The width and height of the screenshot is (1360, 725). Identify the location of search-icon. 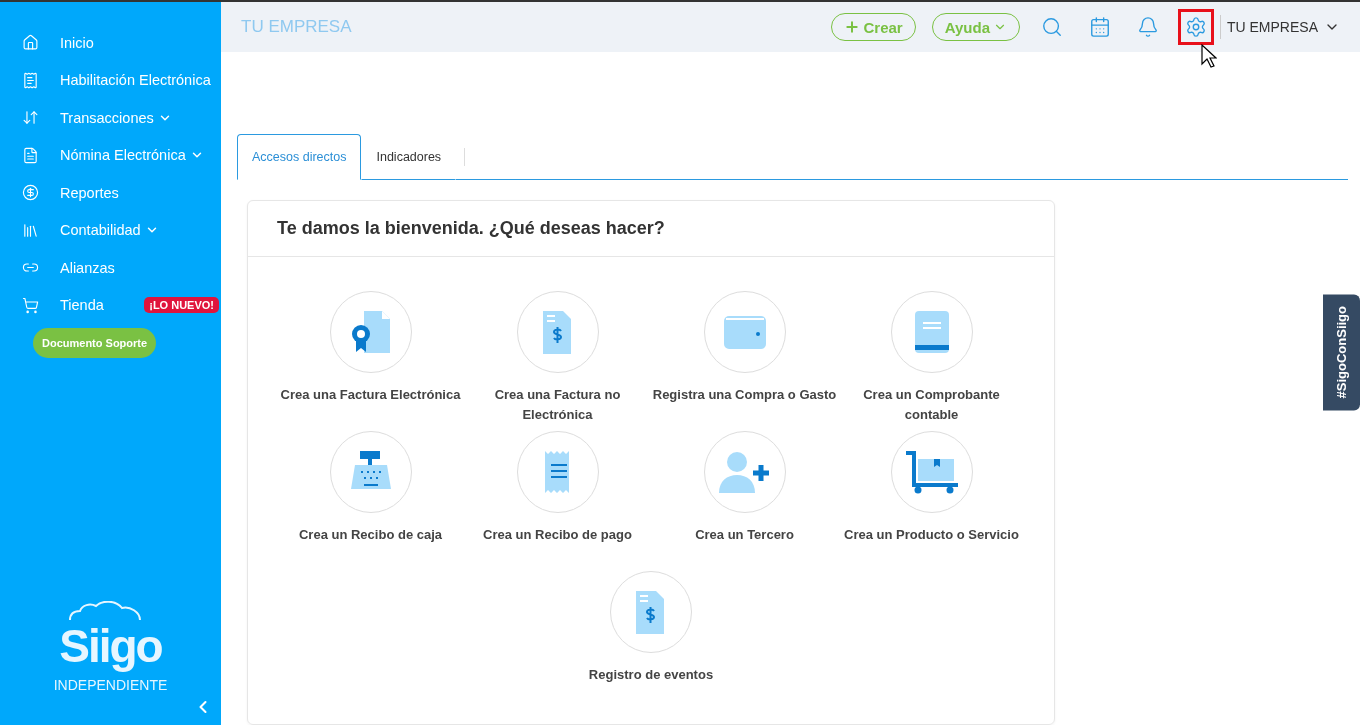
(1052, 27).